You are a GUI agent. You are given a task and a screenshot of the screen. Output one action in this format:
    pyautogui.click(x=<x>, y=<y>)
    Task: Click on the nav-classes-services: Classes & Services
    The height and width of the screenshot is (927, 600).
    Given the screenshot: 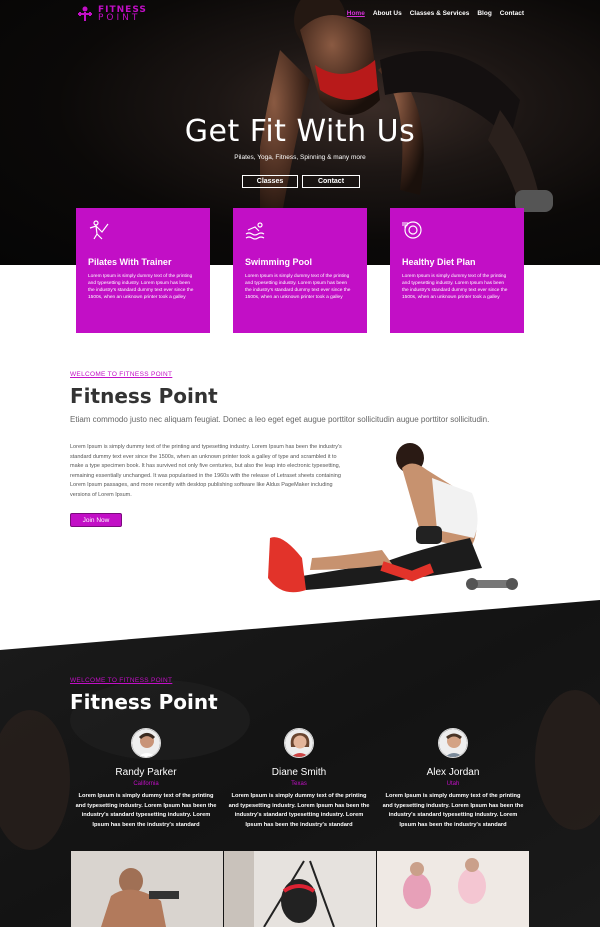 What is the action you would take?
    pyautogui.click(x=440, y=13)
    